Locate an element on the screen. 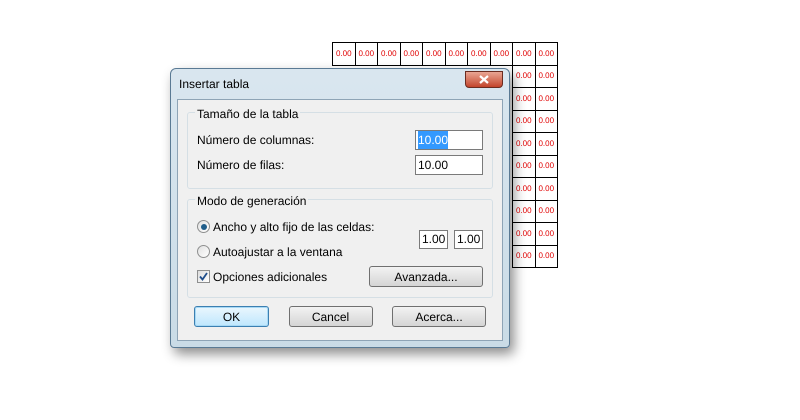 The image size is (800, 420). dialog-button: Cancel is located at coordinates (330, 316).